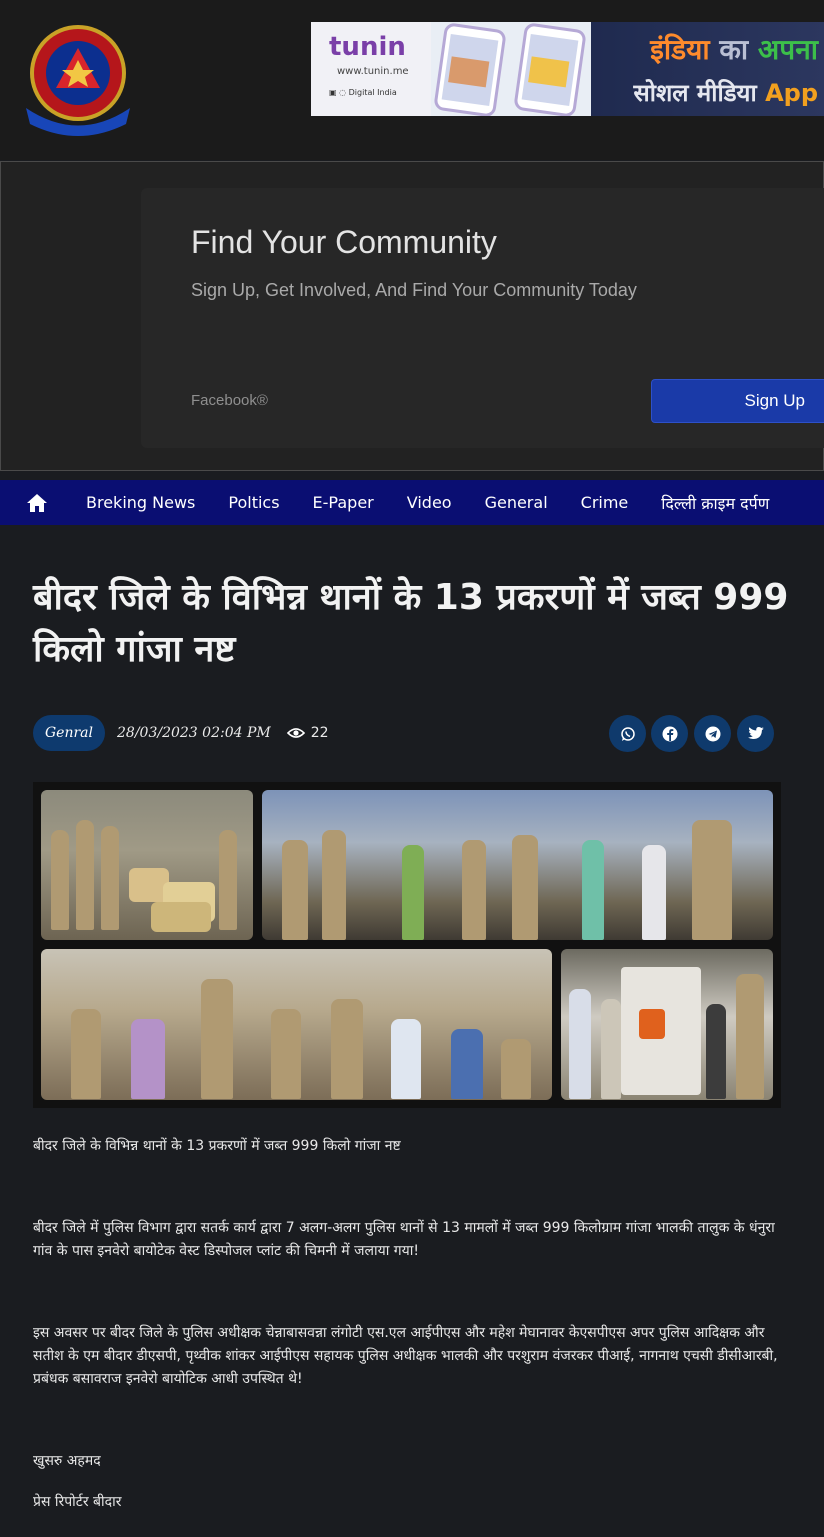 This screenshot has height=1537, width=824. I want to click on view-count: 22, so click(307, 733).